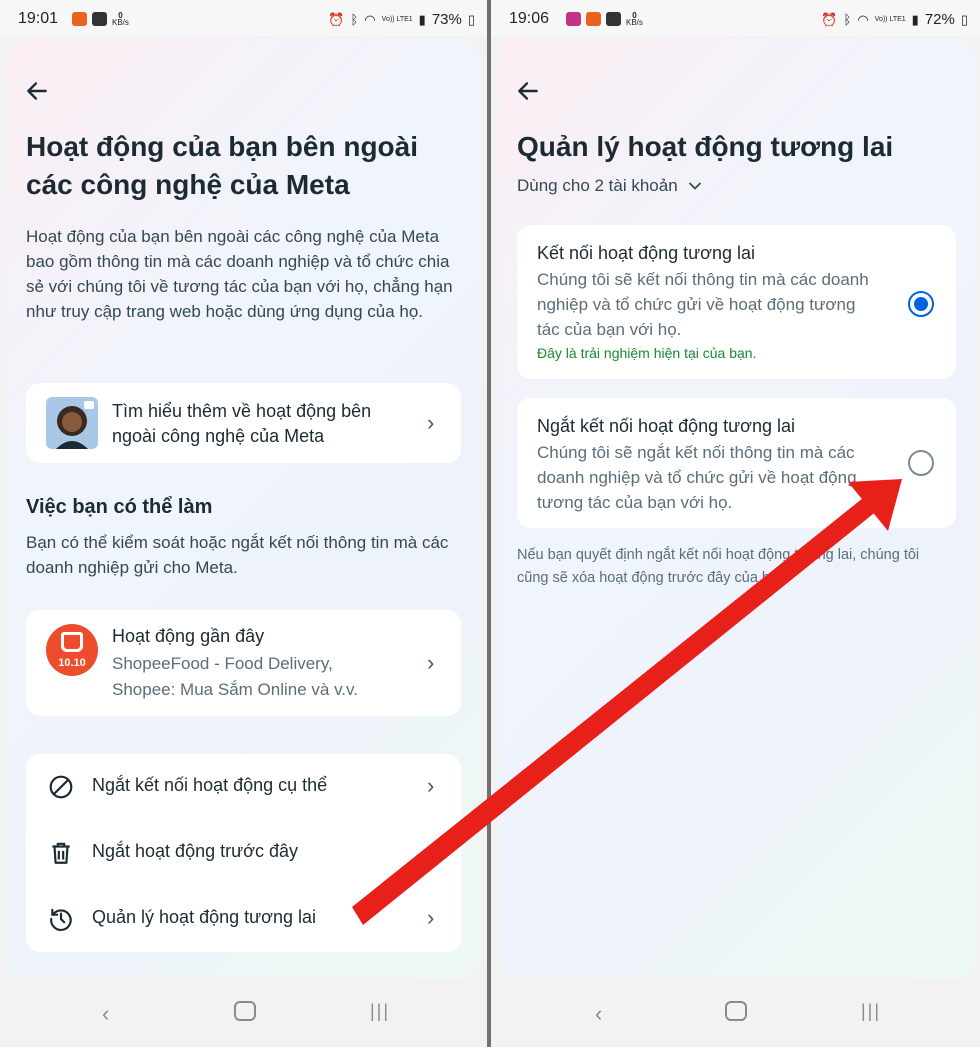 The image size is (980, 1047). What do you see at coordinates (647, 353) in the screenshot?
I see `current-experience-note: Đây là trải nghiệm hiện tại của bạn.` at bounding box center [647, 353].